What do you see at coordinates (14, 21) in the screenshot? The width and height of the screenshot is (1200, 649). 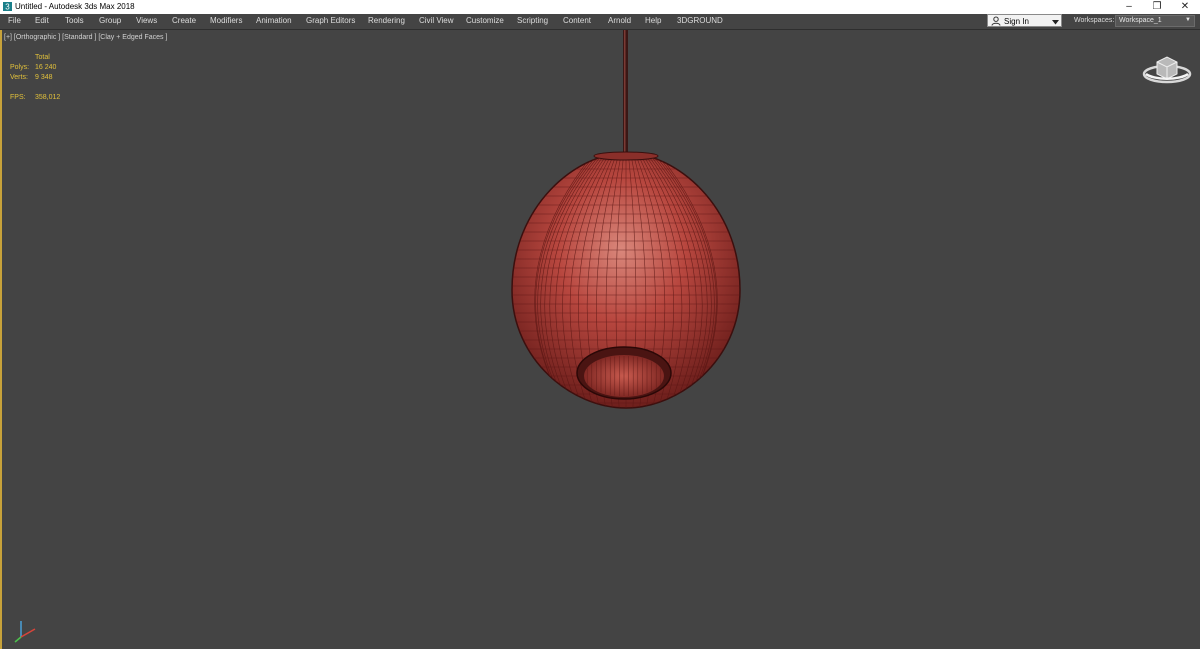 I see `menu-file: File` at bounding box center [14, 21].